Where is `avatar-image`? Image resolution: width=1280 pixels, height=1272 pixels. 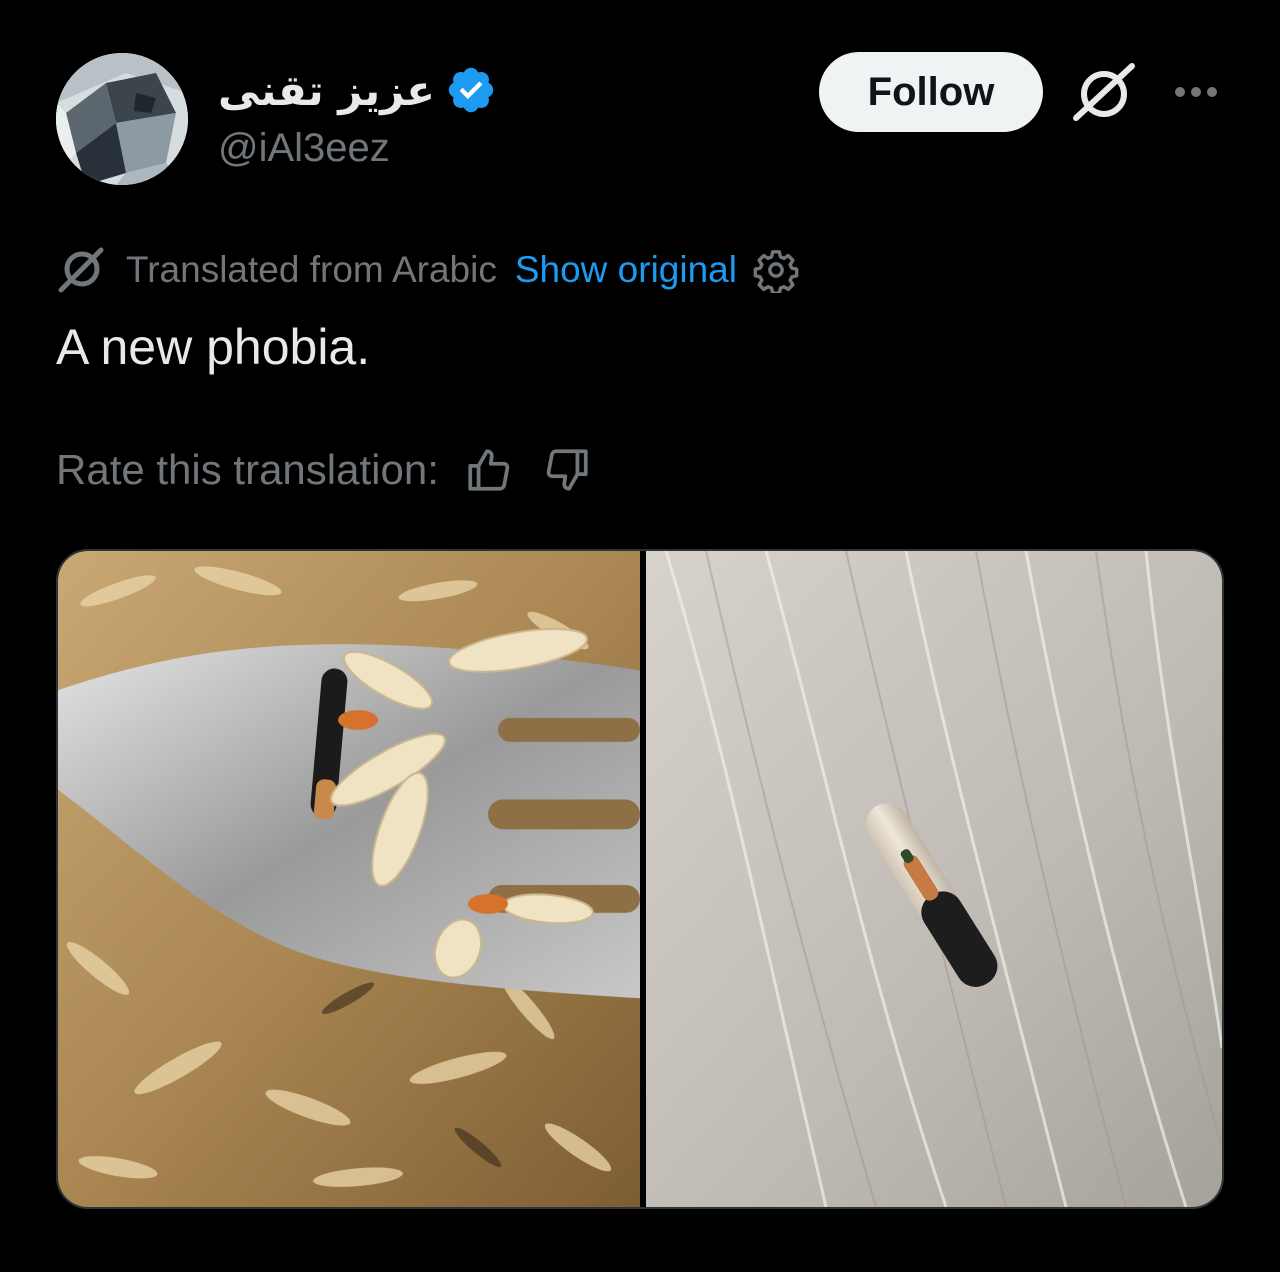 avatar-image is located at coordinates (122, 119).